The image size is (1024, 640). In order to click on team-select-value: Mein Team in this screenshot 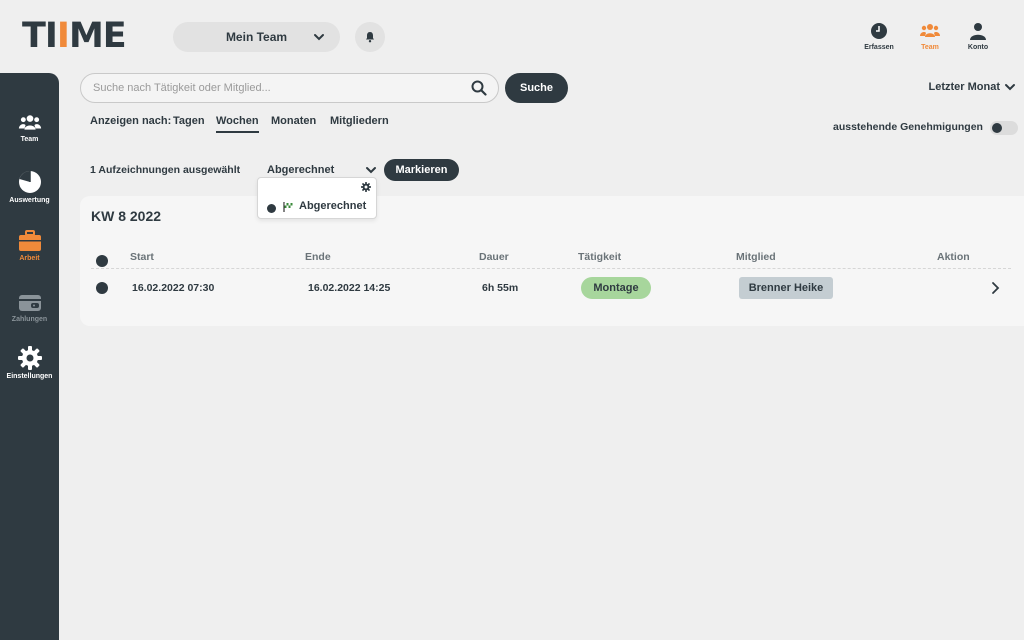, I will do `click(256, 37)`.